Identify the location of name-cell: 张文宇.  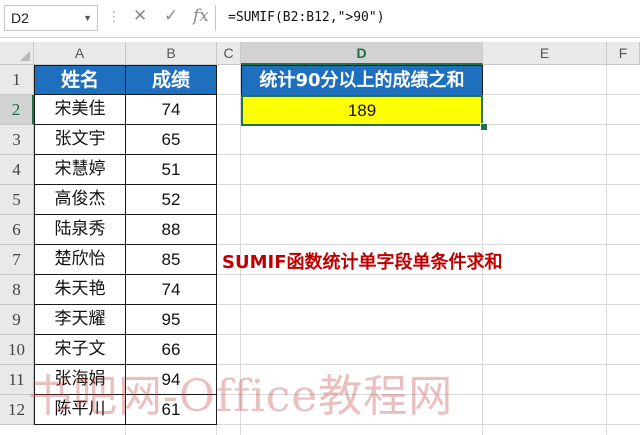
(80, 140).